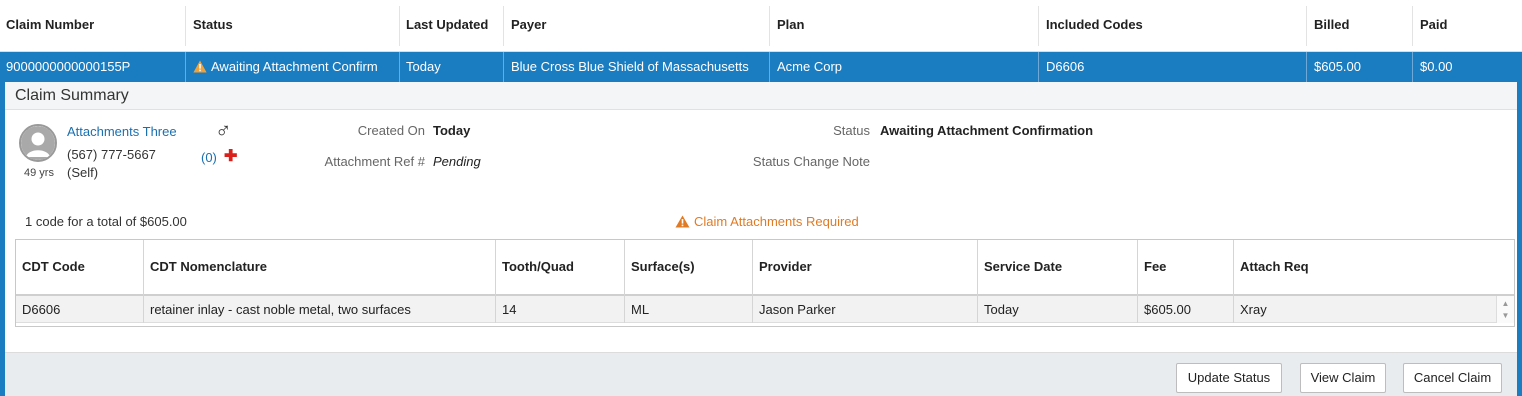 Image resolution: width=1522 pixels, height=396 pixels. I want to click on claim-status-text: Awaiting Attachment Confirm, so click(294, 66).